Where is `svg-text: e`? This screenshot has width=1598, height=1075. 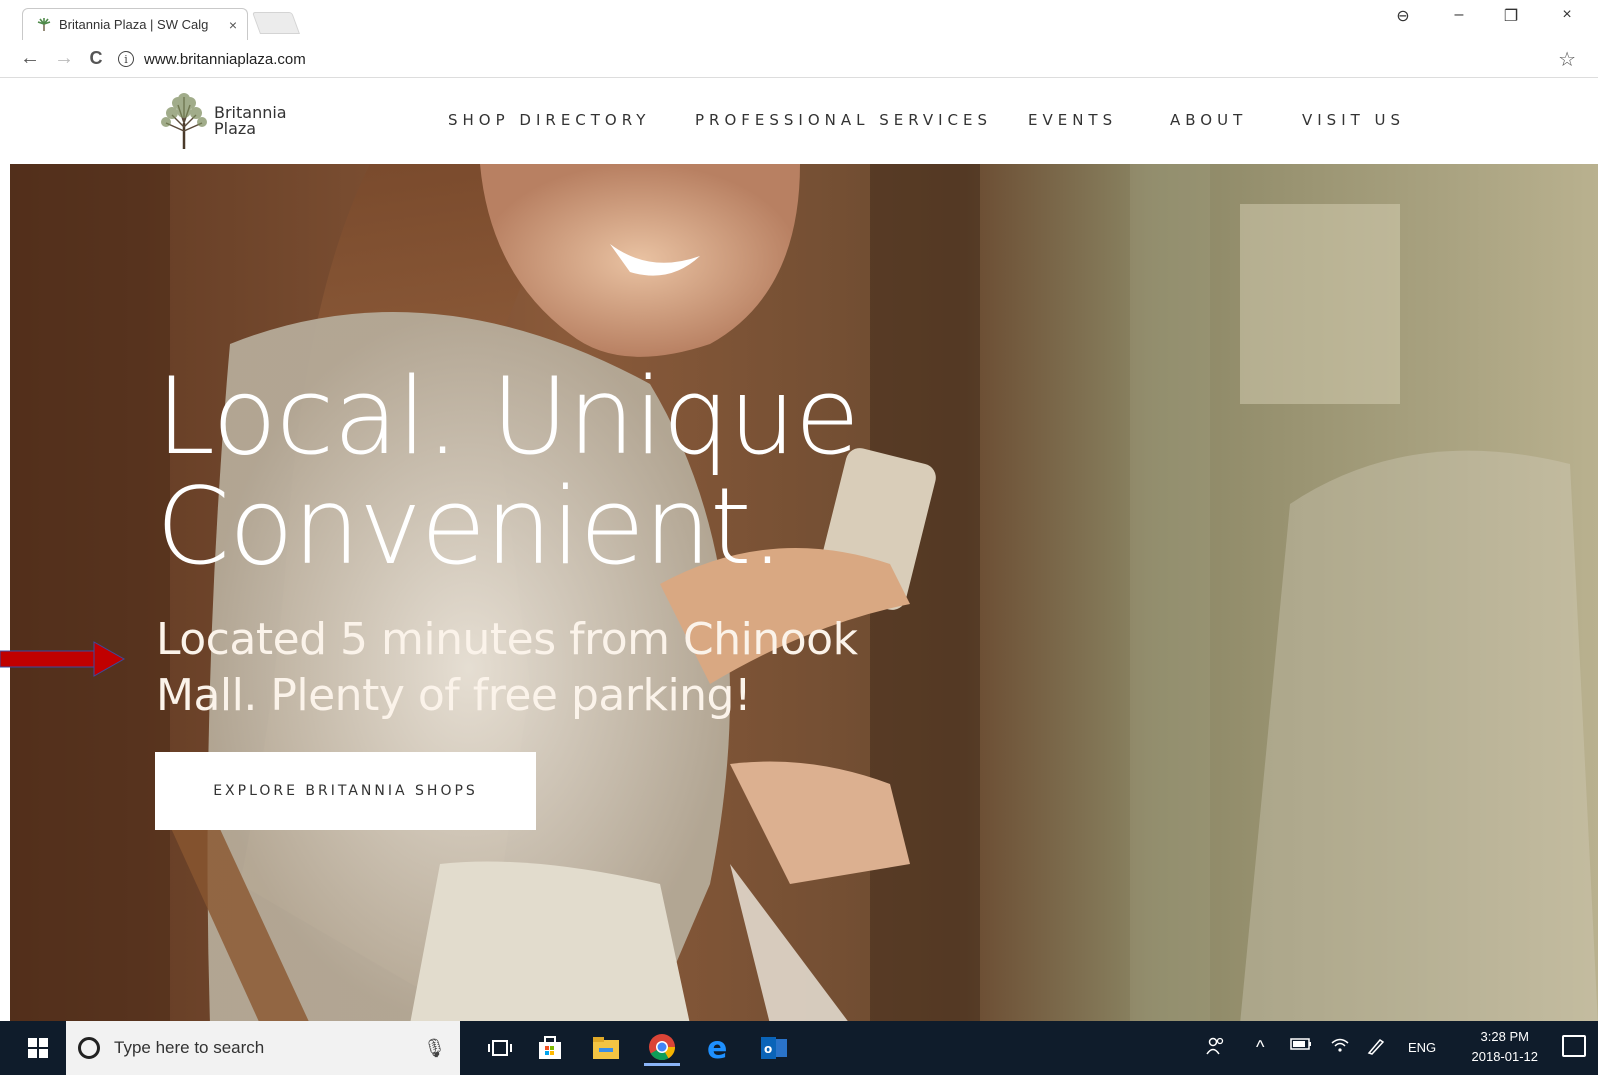 svg-text: e is located at coordinates (717, 1048).